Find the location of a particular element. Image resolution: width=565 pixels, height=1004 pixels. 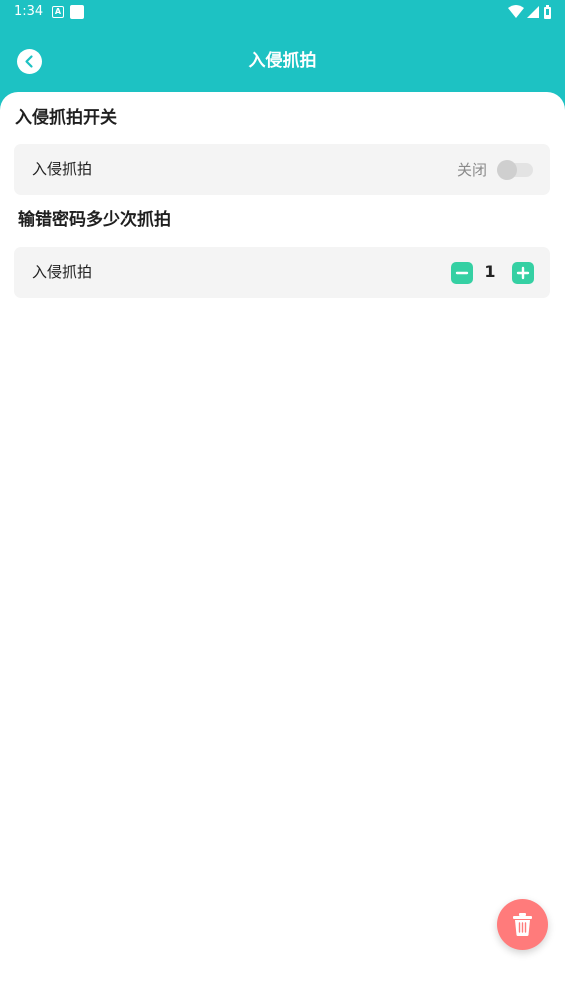

app-bar: 入侵抓拍 is located at coordinates (282, 60).